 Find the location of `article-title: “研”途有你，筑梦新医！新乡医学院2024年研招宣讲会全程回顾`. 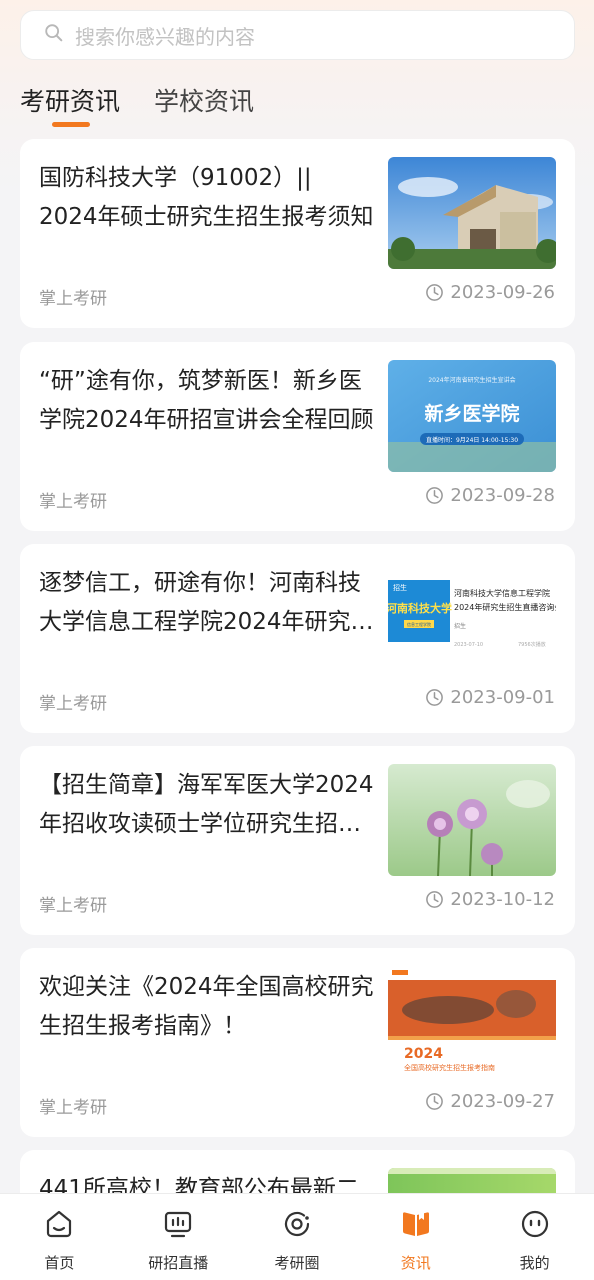

article-title: “研”途有你，筑梦新医！新乡医学院2024年研招宣讲会全程回顾 is located at coordinates (206, 400).